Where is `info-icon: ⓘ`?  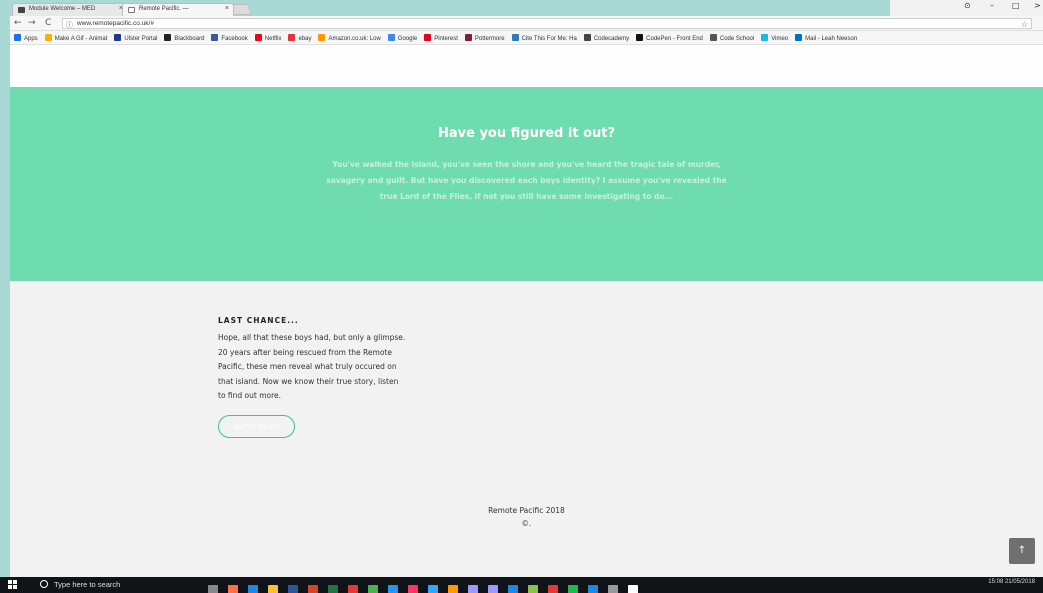
info-icon: ⓘ is located at coordinates (69, 25).